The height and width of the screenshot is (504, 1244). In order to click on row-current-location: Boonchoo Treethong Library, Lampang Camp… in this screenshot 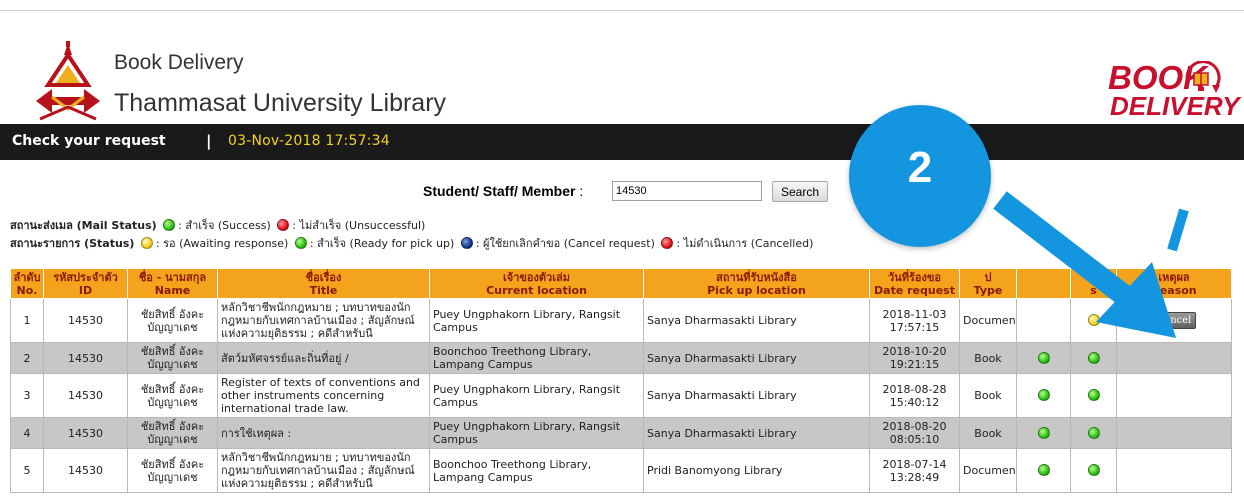, I will do `click(536, 358)`.